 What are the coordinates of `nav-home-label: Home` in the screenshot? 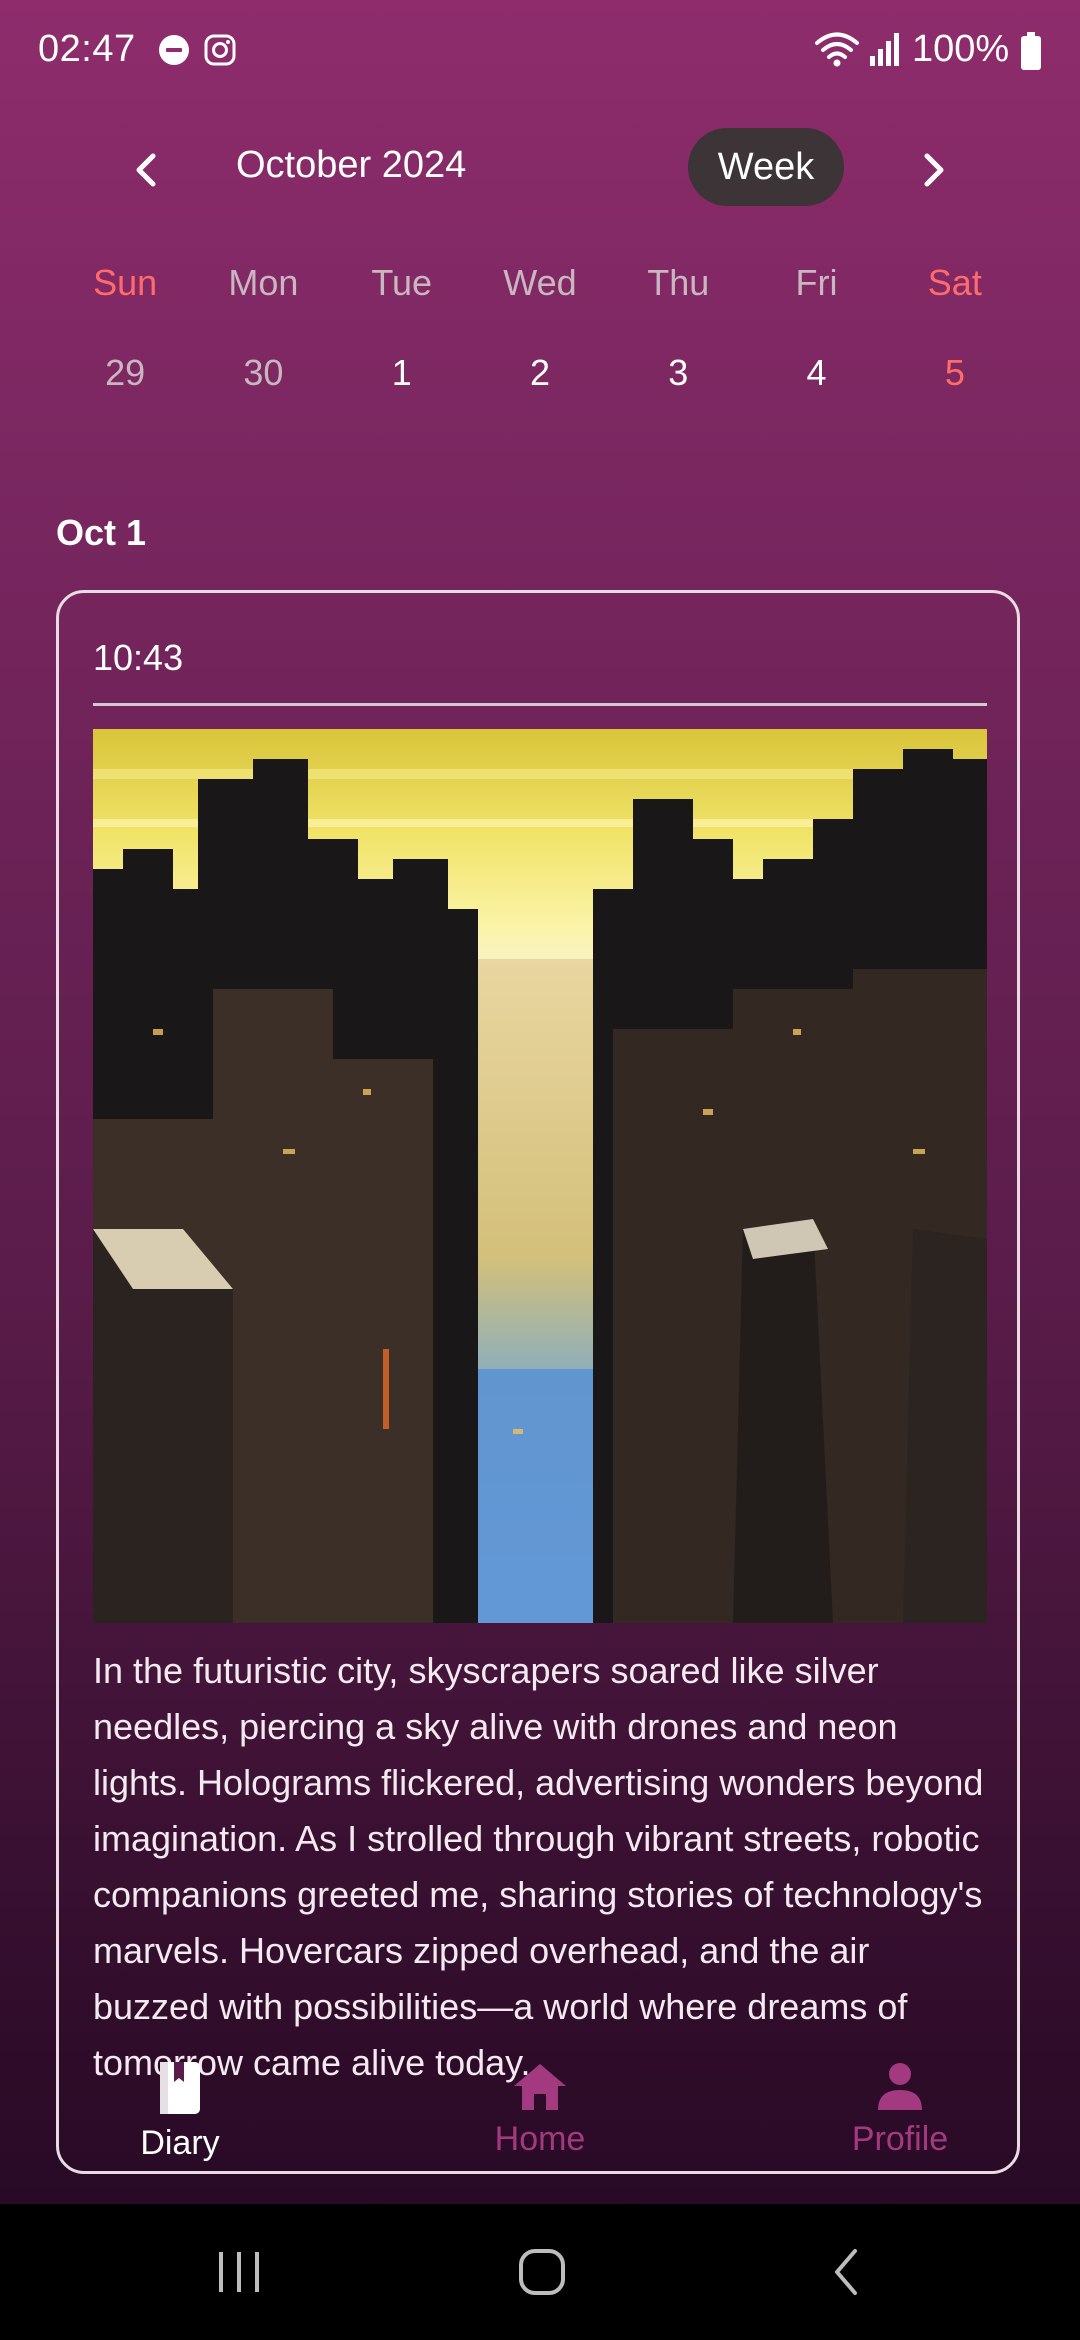 It's located at (540, 2139).